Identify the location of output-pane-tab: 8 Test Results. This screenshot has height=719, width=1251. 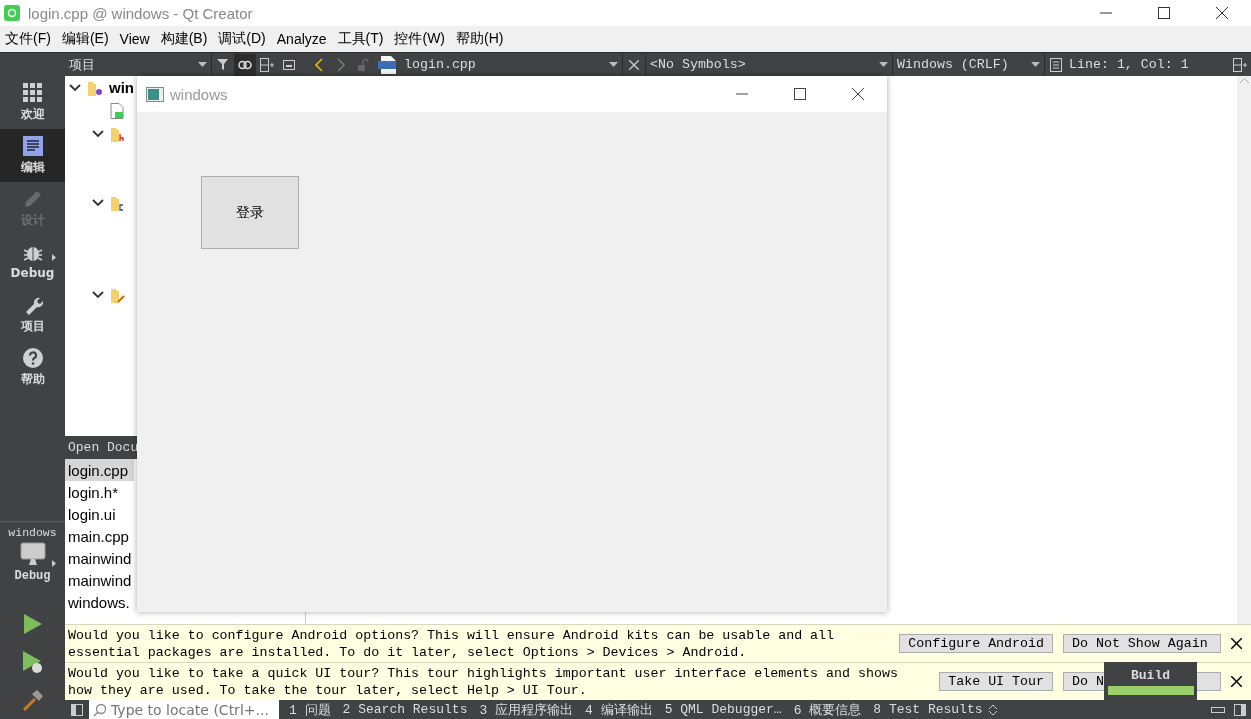
(928, 709).